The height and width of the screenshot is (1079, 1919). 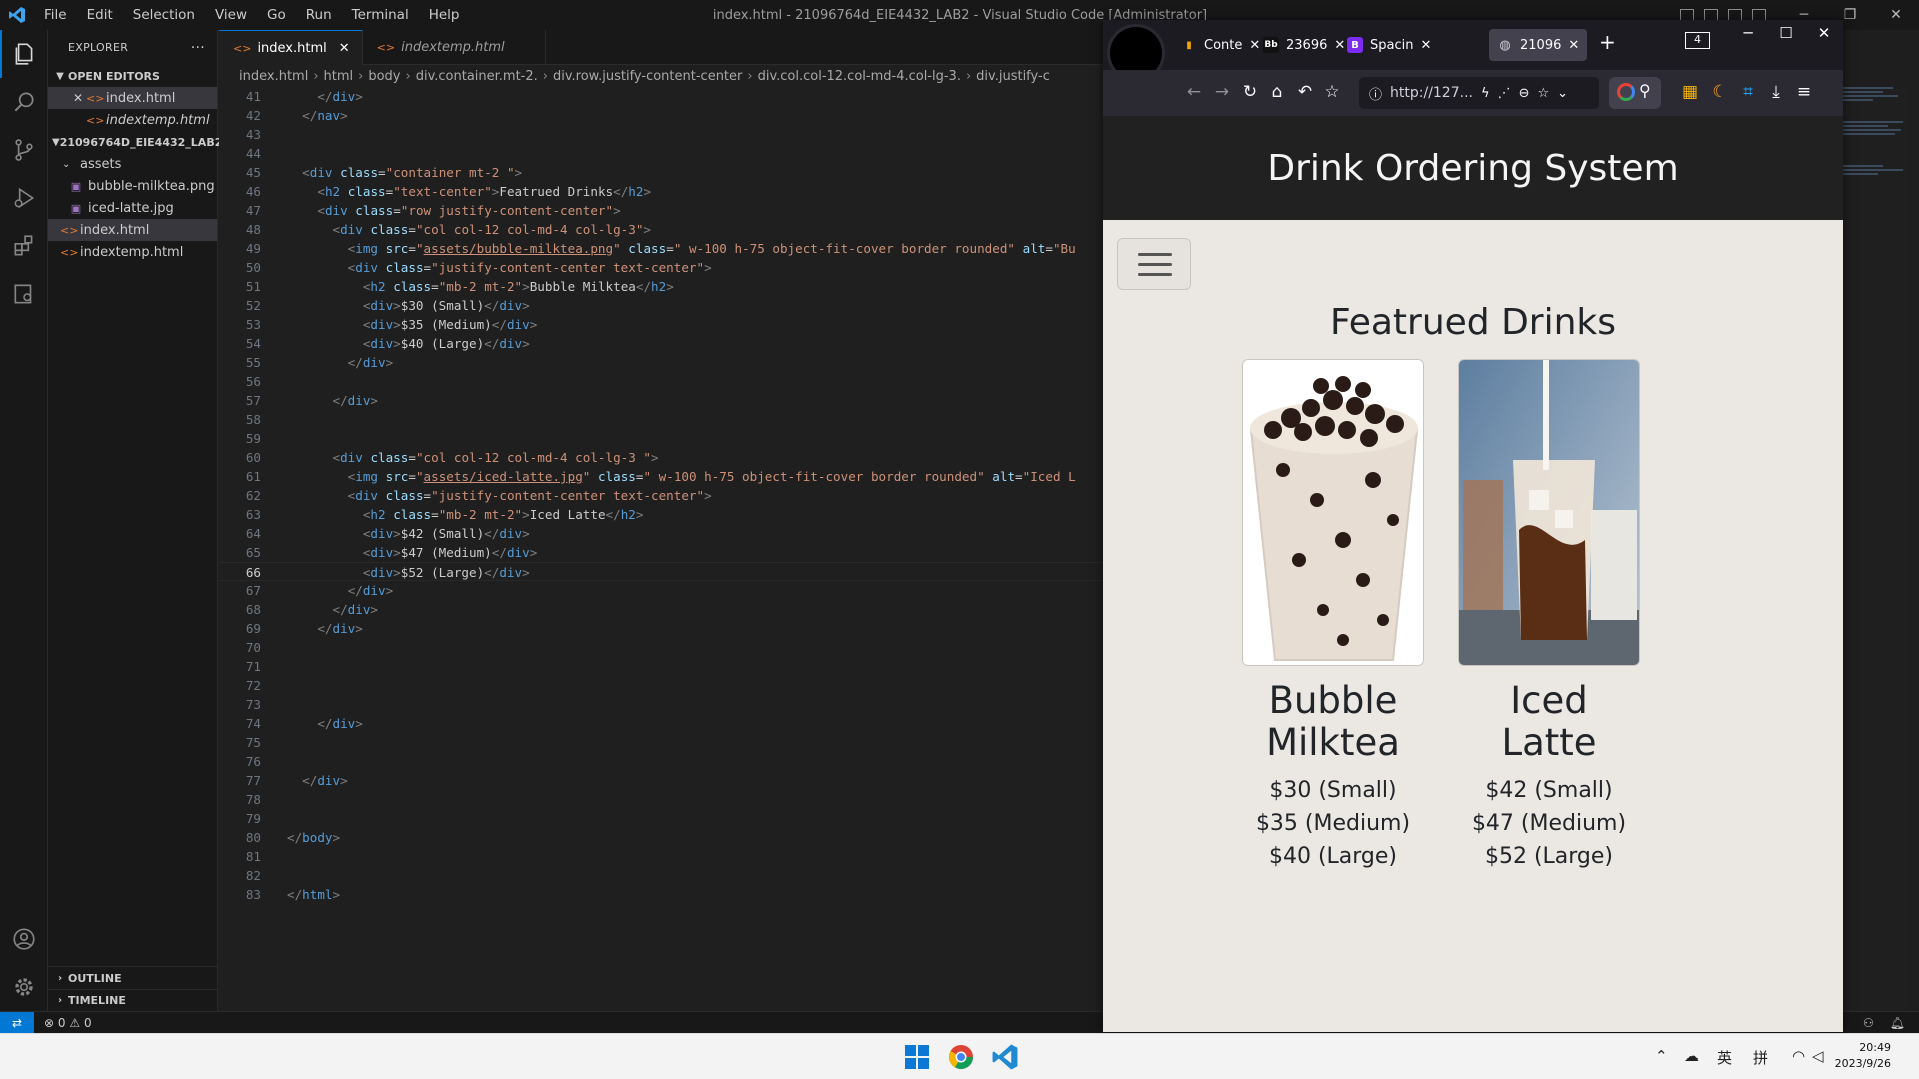 I want to click on tab-indextemp-html: <> indextemp.html, so click(x=454, y=47).